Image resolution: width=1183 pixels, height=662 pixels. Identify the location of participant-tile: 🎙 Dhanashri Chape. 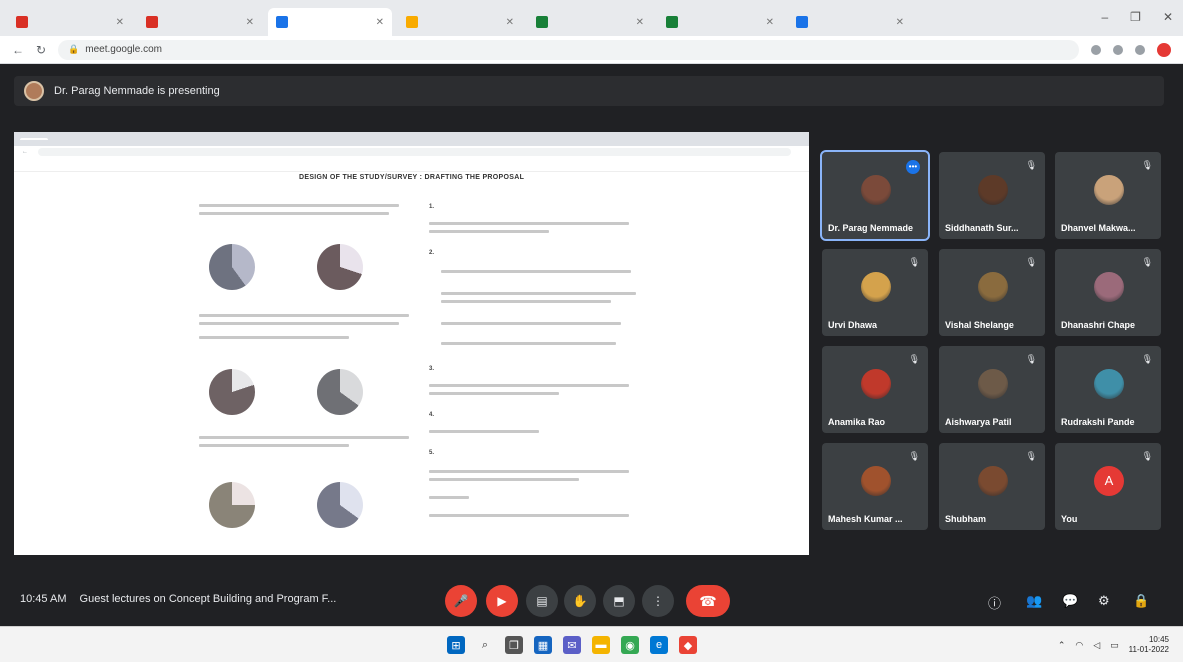
(1108, 292).